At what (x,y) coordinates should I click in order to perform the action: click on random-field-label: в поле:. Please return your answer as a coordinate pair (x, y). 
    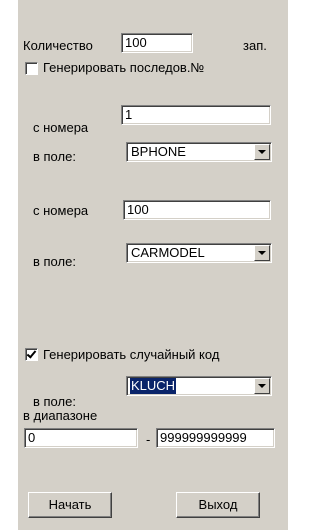
    Looking at the image, I should click on (54, 401).